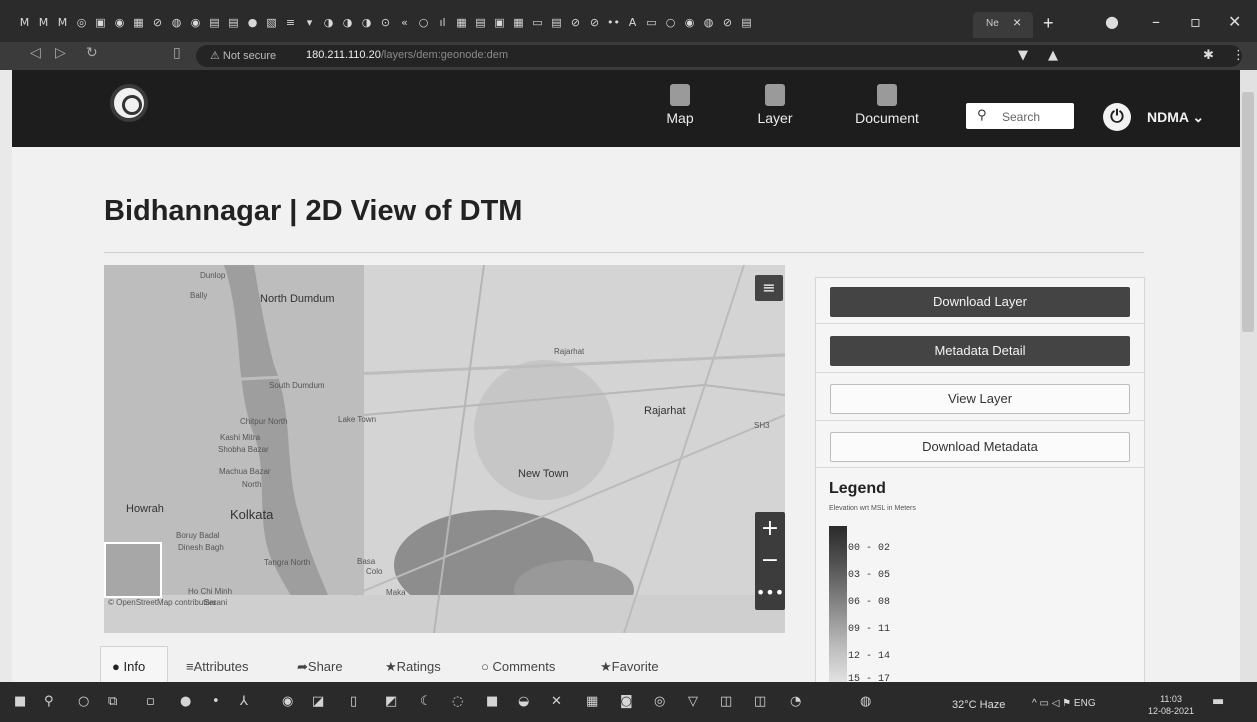 This screenshot has width=1257, height=722. Describe the element at coordinates (1218, 701) in the screenshot. I see `notifications-icon: ▬` at that location.